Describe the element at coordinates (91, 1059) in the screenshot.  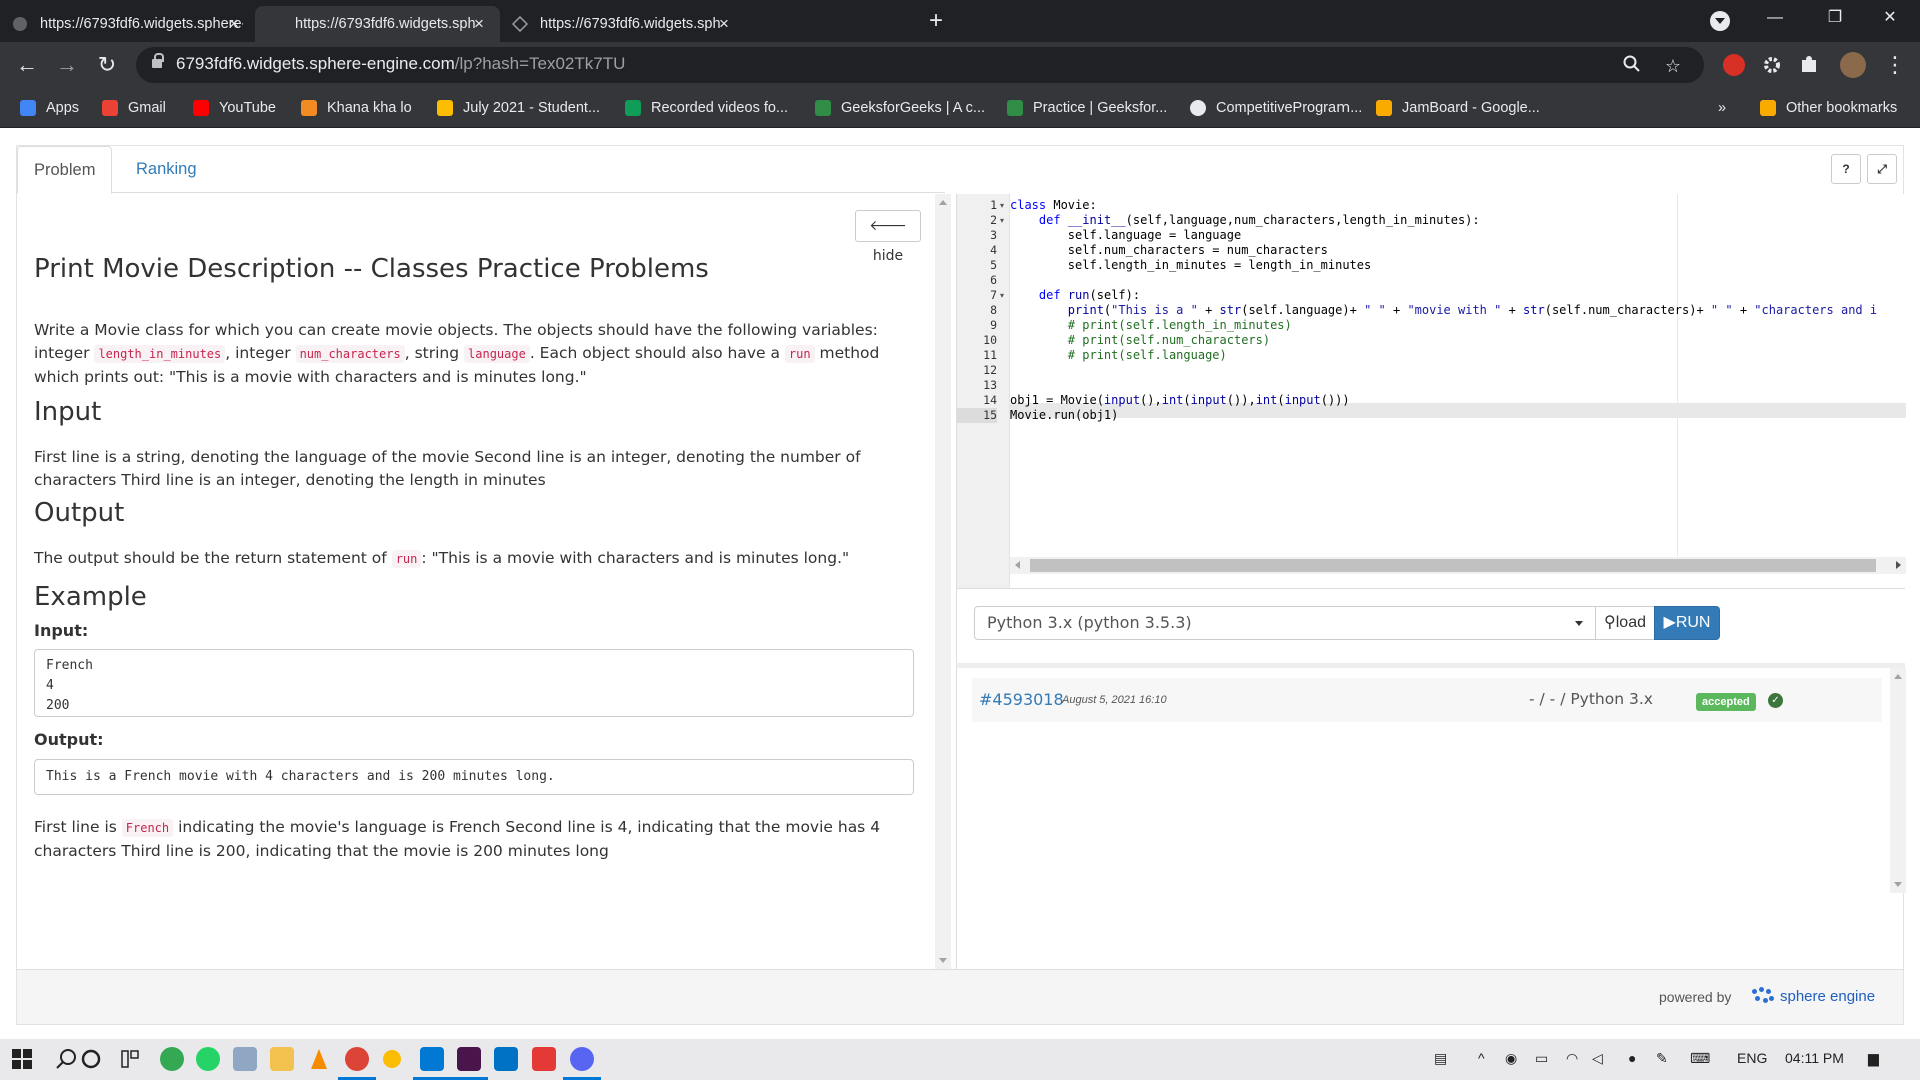
I see `cortana-icon` at that location.